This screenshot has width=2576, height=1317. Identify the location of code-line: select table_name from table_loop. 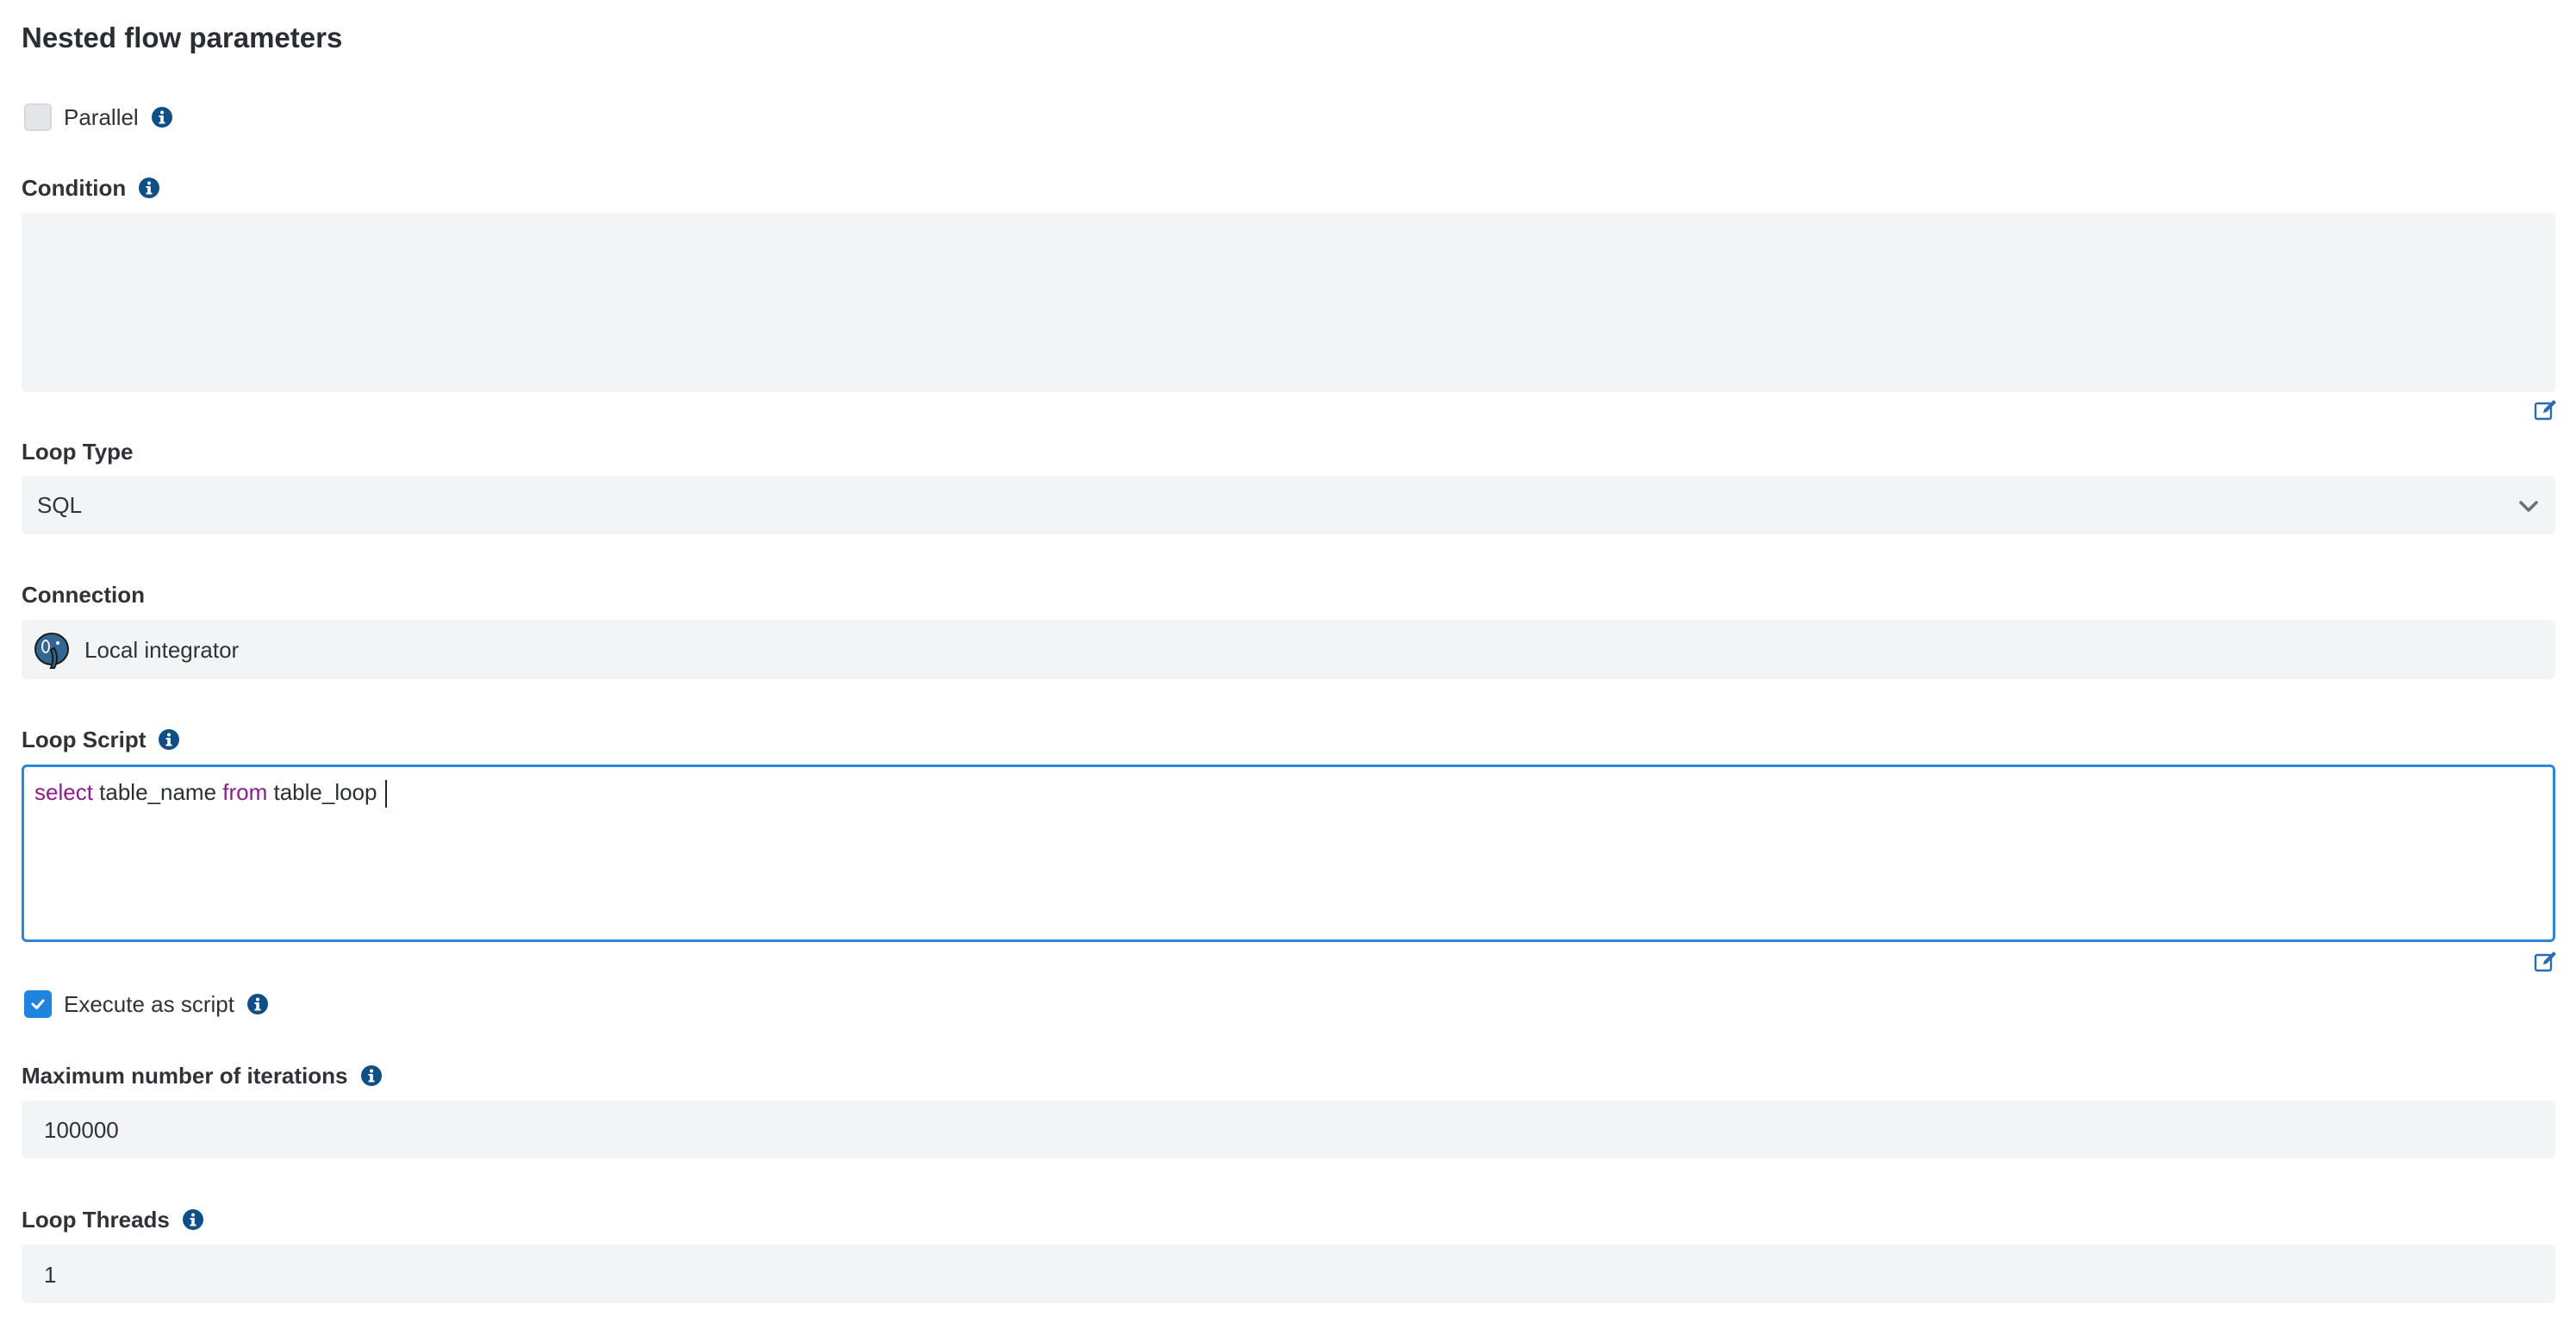
(210, 792).